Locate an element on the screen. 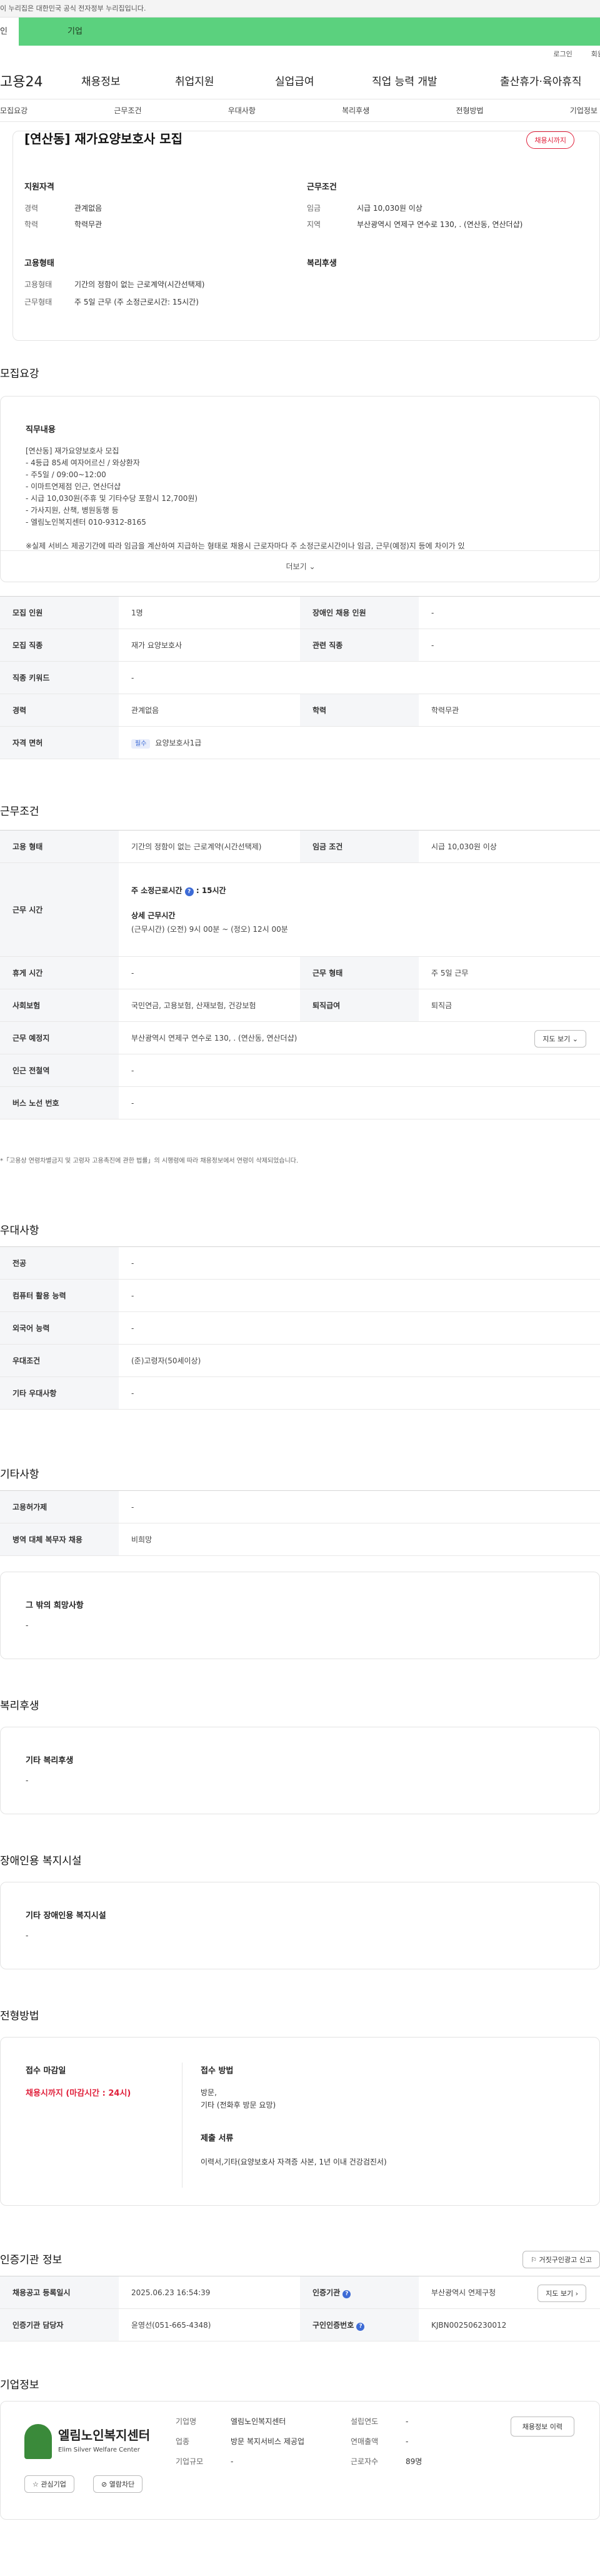 Image resolution: width=600 pixels, height=2576 pixels. disabled-card: 기타 장애인용 복지시설 - is located at coordinates (300, 1926).